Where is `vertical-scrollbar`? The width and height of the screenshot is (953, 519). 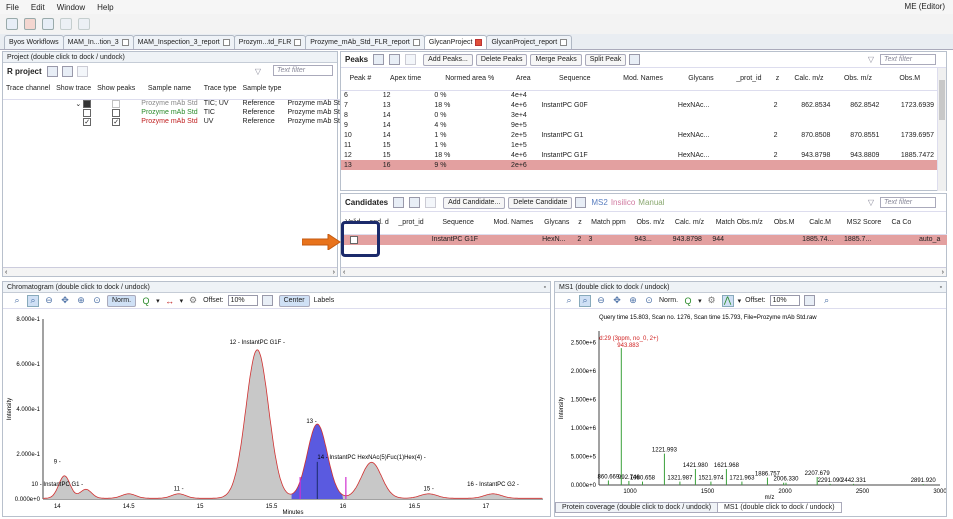
vertical-scrollbar is located at coordinates (941, 129).